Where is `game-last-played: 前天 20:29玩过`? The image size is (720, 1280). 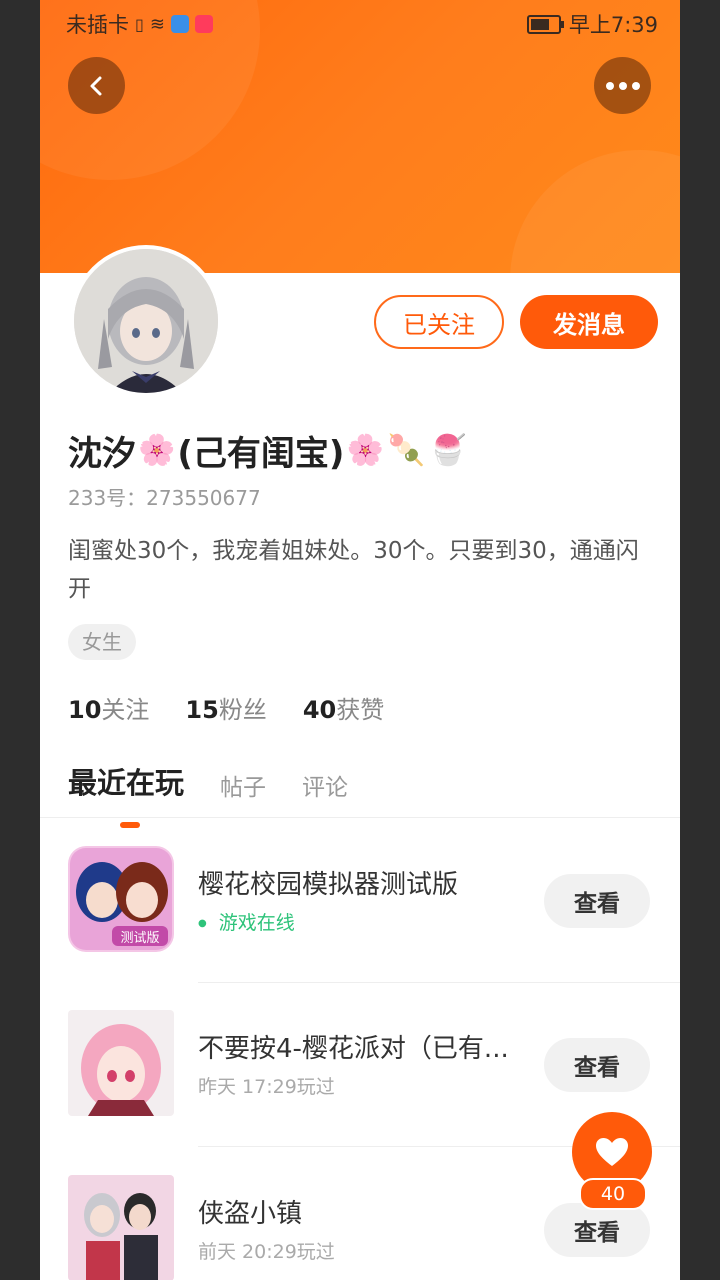
game-last-played: 前天 20:29玩过 is located at coordinates (266, 1252).